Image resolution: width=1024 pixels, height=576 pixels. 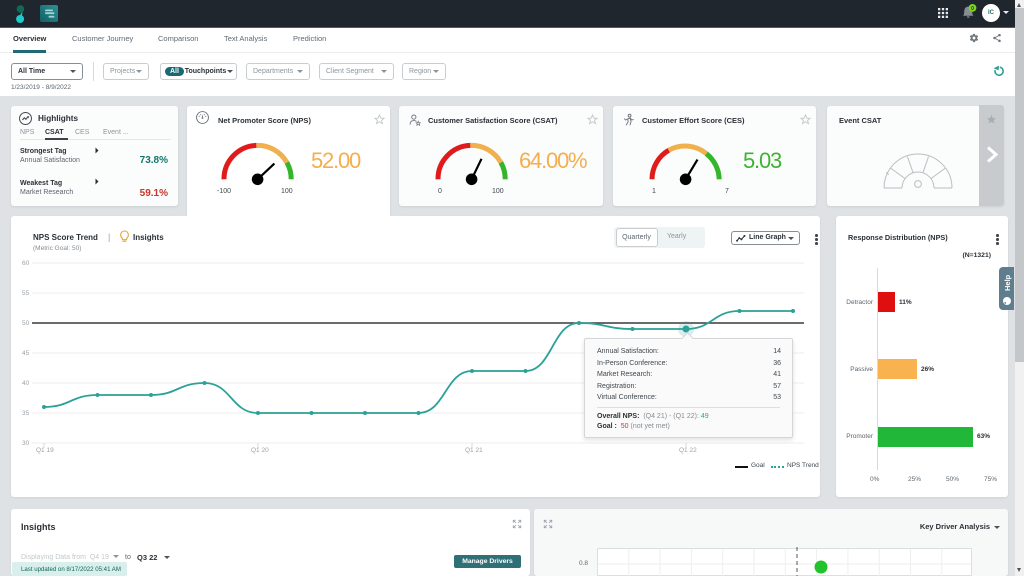 What do you see at coordinates (972, 9) in the screenshot?
I see `svg-text: 0` at bounding box center [972, 9].